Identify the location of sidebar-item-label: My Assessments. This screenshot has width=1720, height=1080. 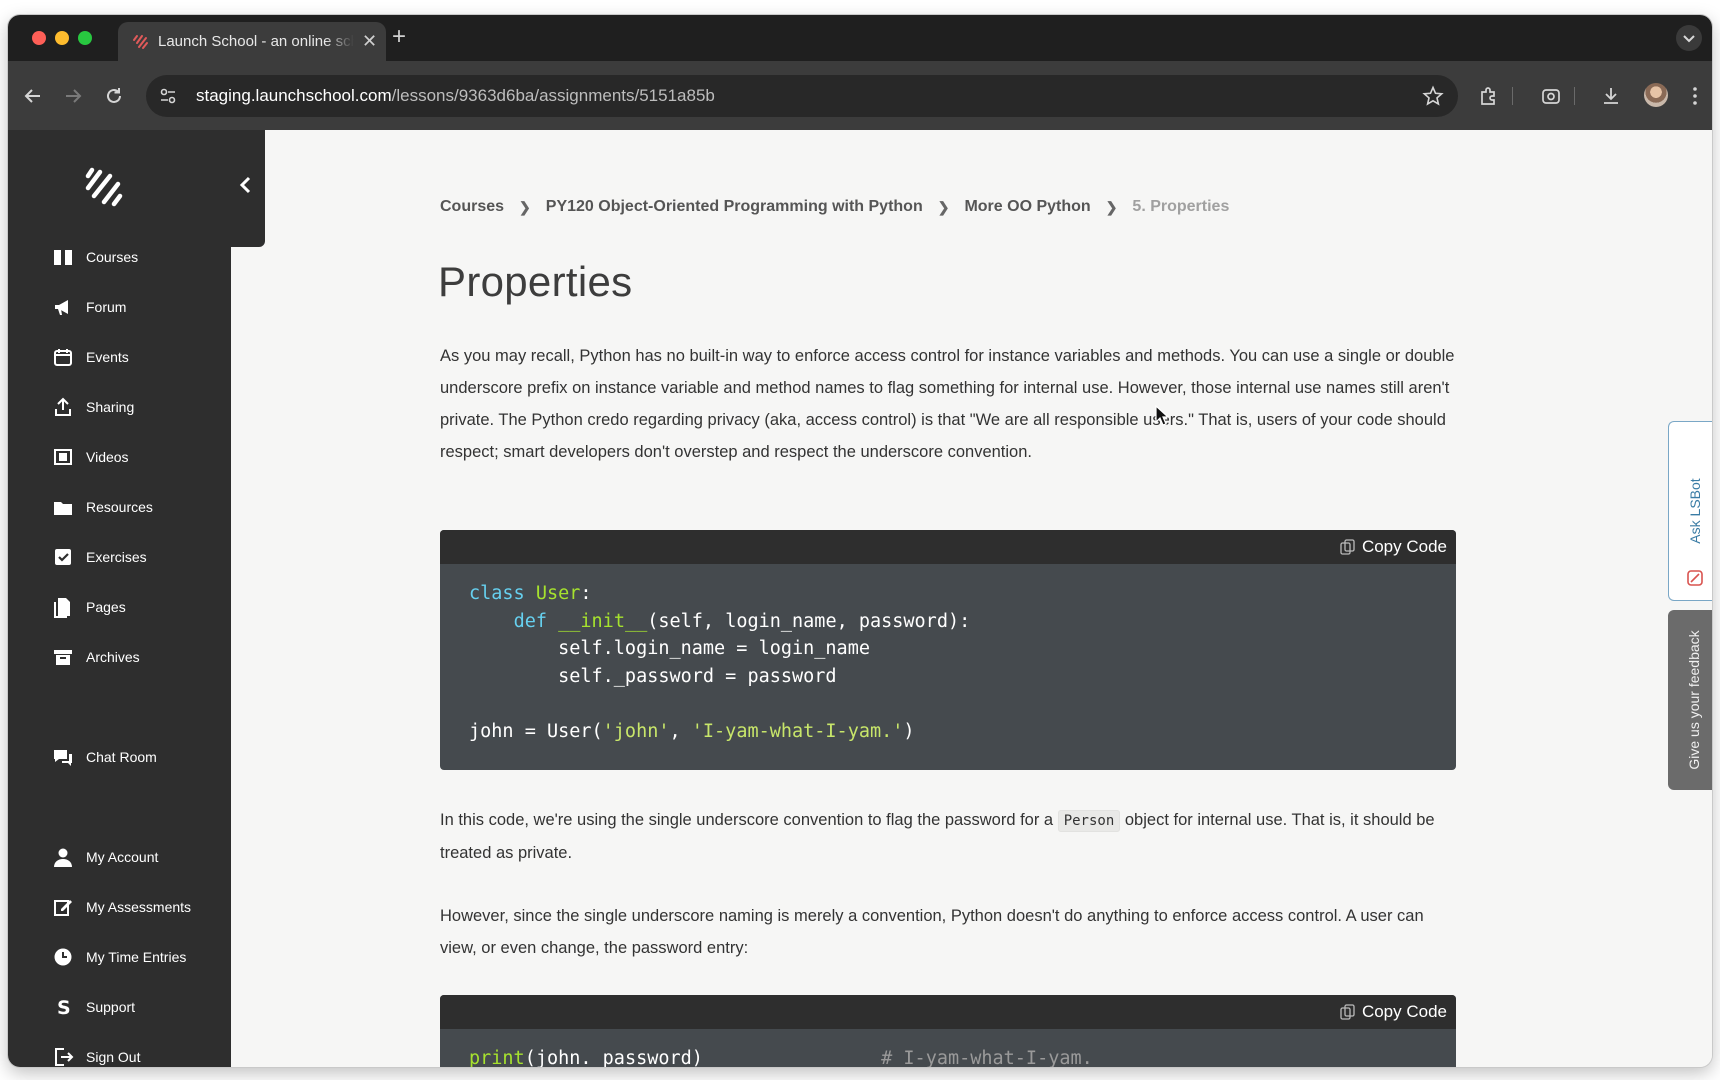
(139, 907).